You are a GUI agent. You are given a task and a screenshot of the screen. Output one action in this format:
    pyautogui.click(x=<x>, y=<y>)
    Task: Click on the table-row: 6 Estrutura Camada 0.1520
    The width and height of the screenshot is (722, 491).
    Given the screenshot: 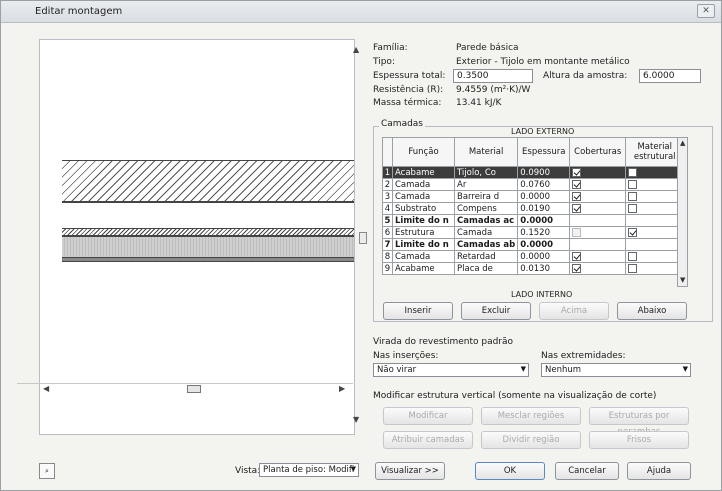 What is the action you would take?
    pyautogui.click(x=533, y=232)
    